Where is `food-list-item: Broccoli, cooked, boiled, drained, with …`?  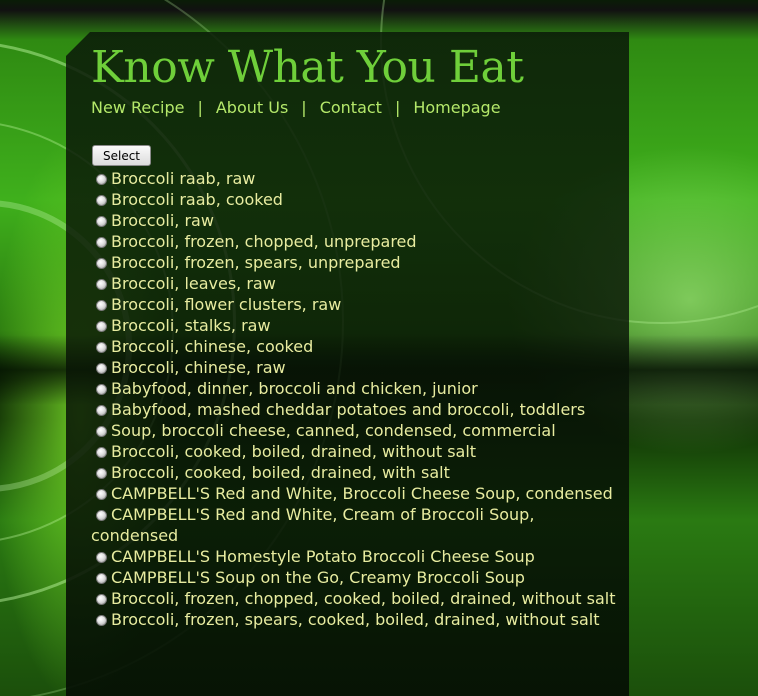 food-list-item: Broccoli, cooked, boiled, drained, with … is located at coordinates (356, 472).